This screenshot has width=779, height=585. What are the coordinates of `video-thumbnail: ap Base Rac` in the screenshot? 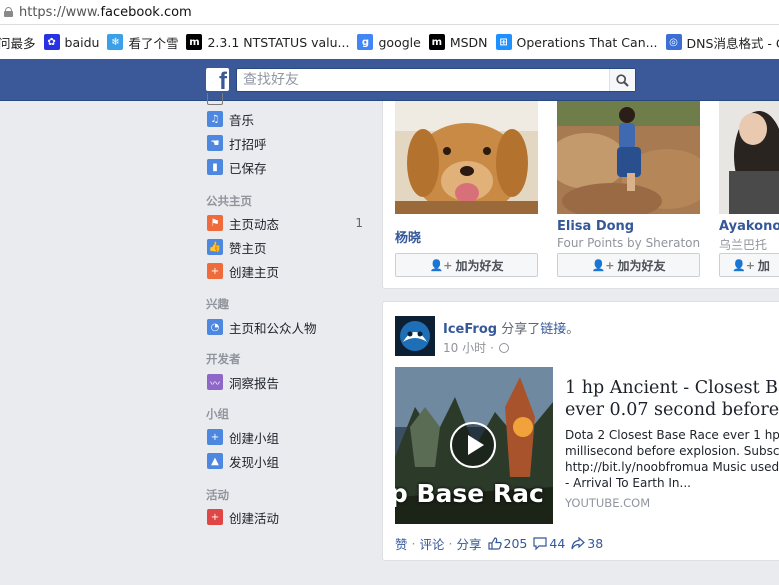 It's located at (474, 445).